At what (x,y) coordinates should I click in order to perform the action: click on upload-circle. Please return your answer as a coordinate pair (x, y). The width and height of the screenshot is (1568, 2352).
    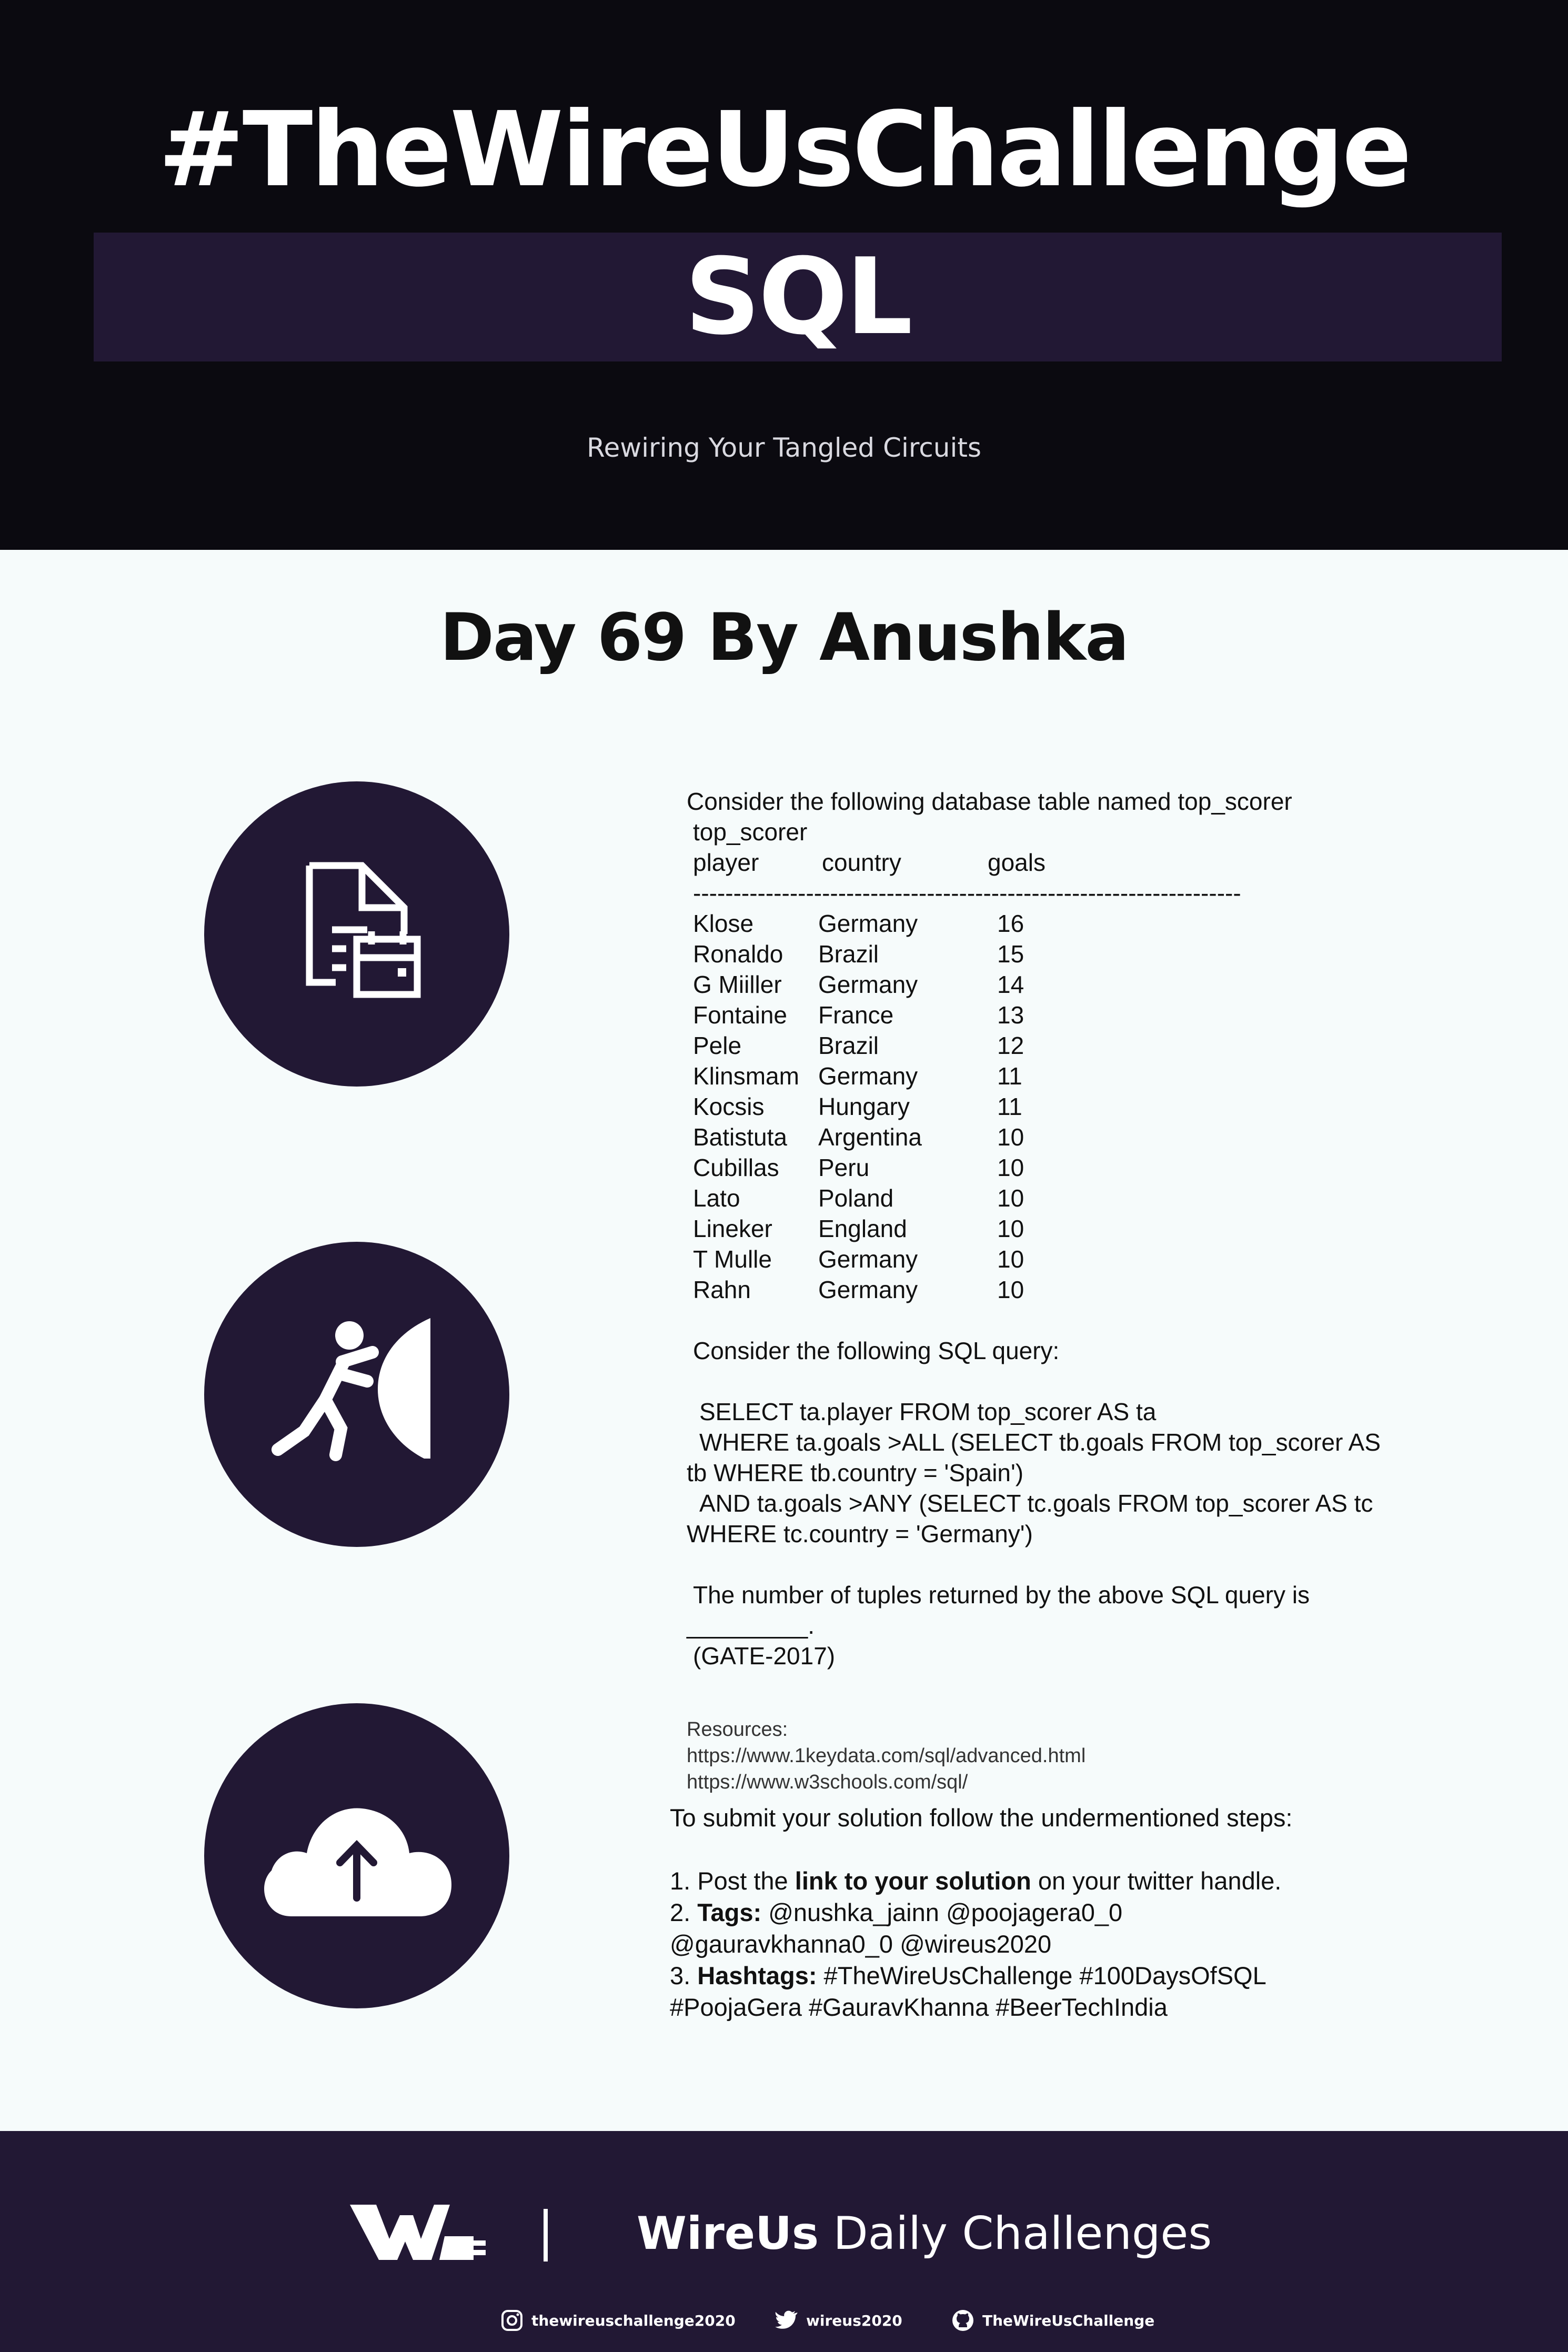
    Looking at the image, I should click on (356, 1855).